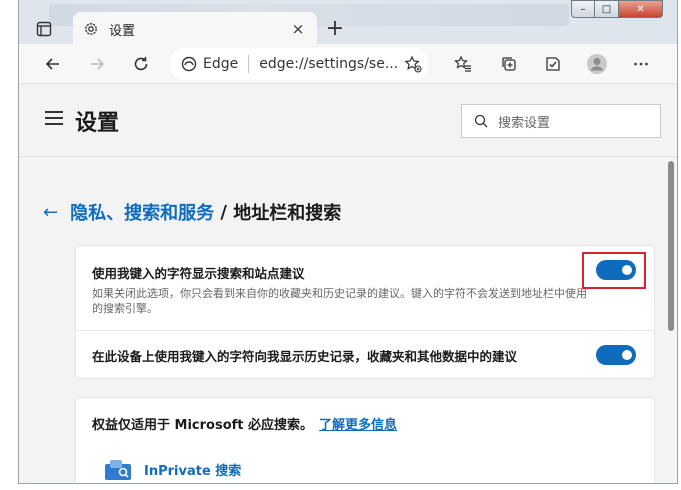  Describe the element at coordinates (481, 121) in the screenshot. I see `search-icon` at that location.